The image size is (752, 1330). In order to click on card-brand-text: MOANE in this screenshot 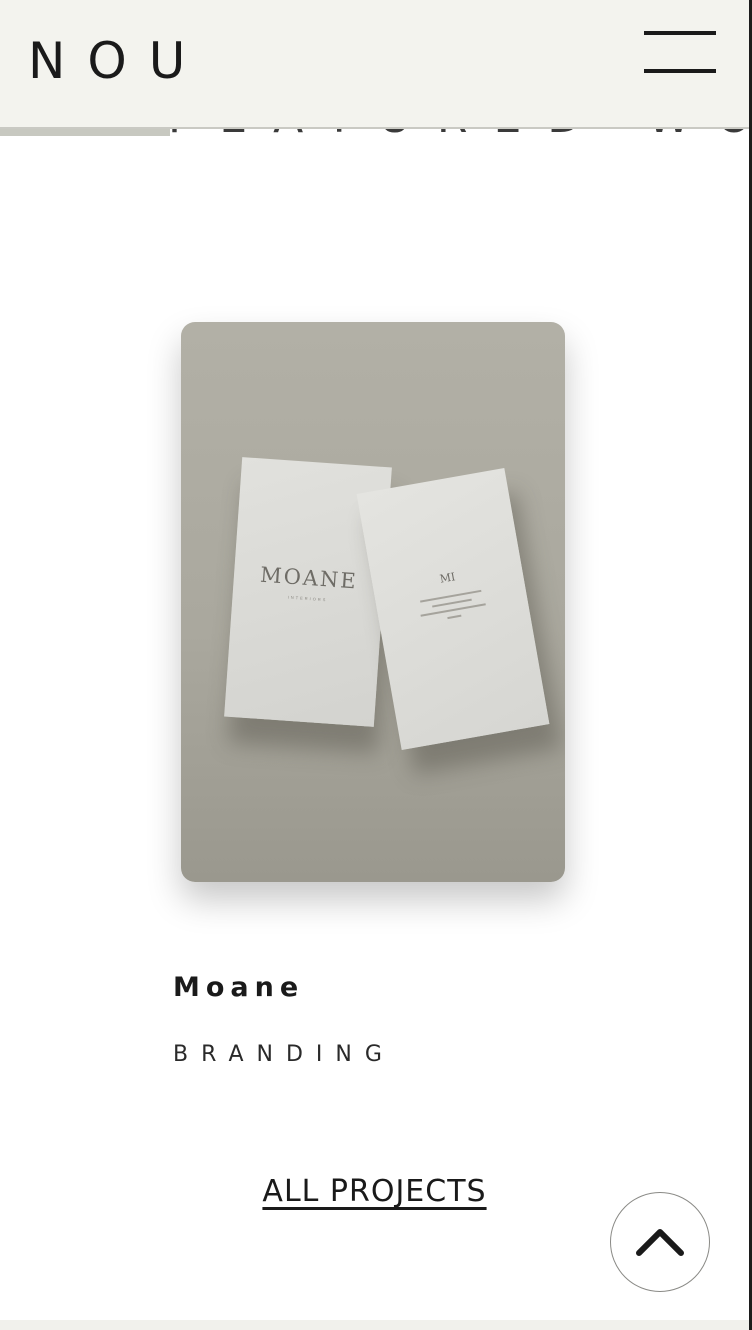, I will do `click(309, 578)`.